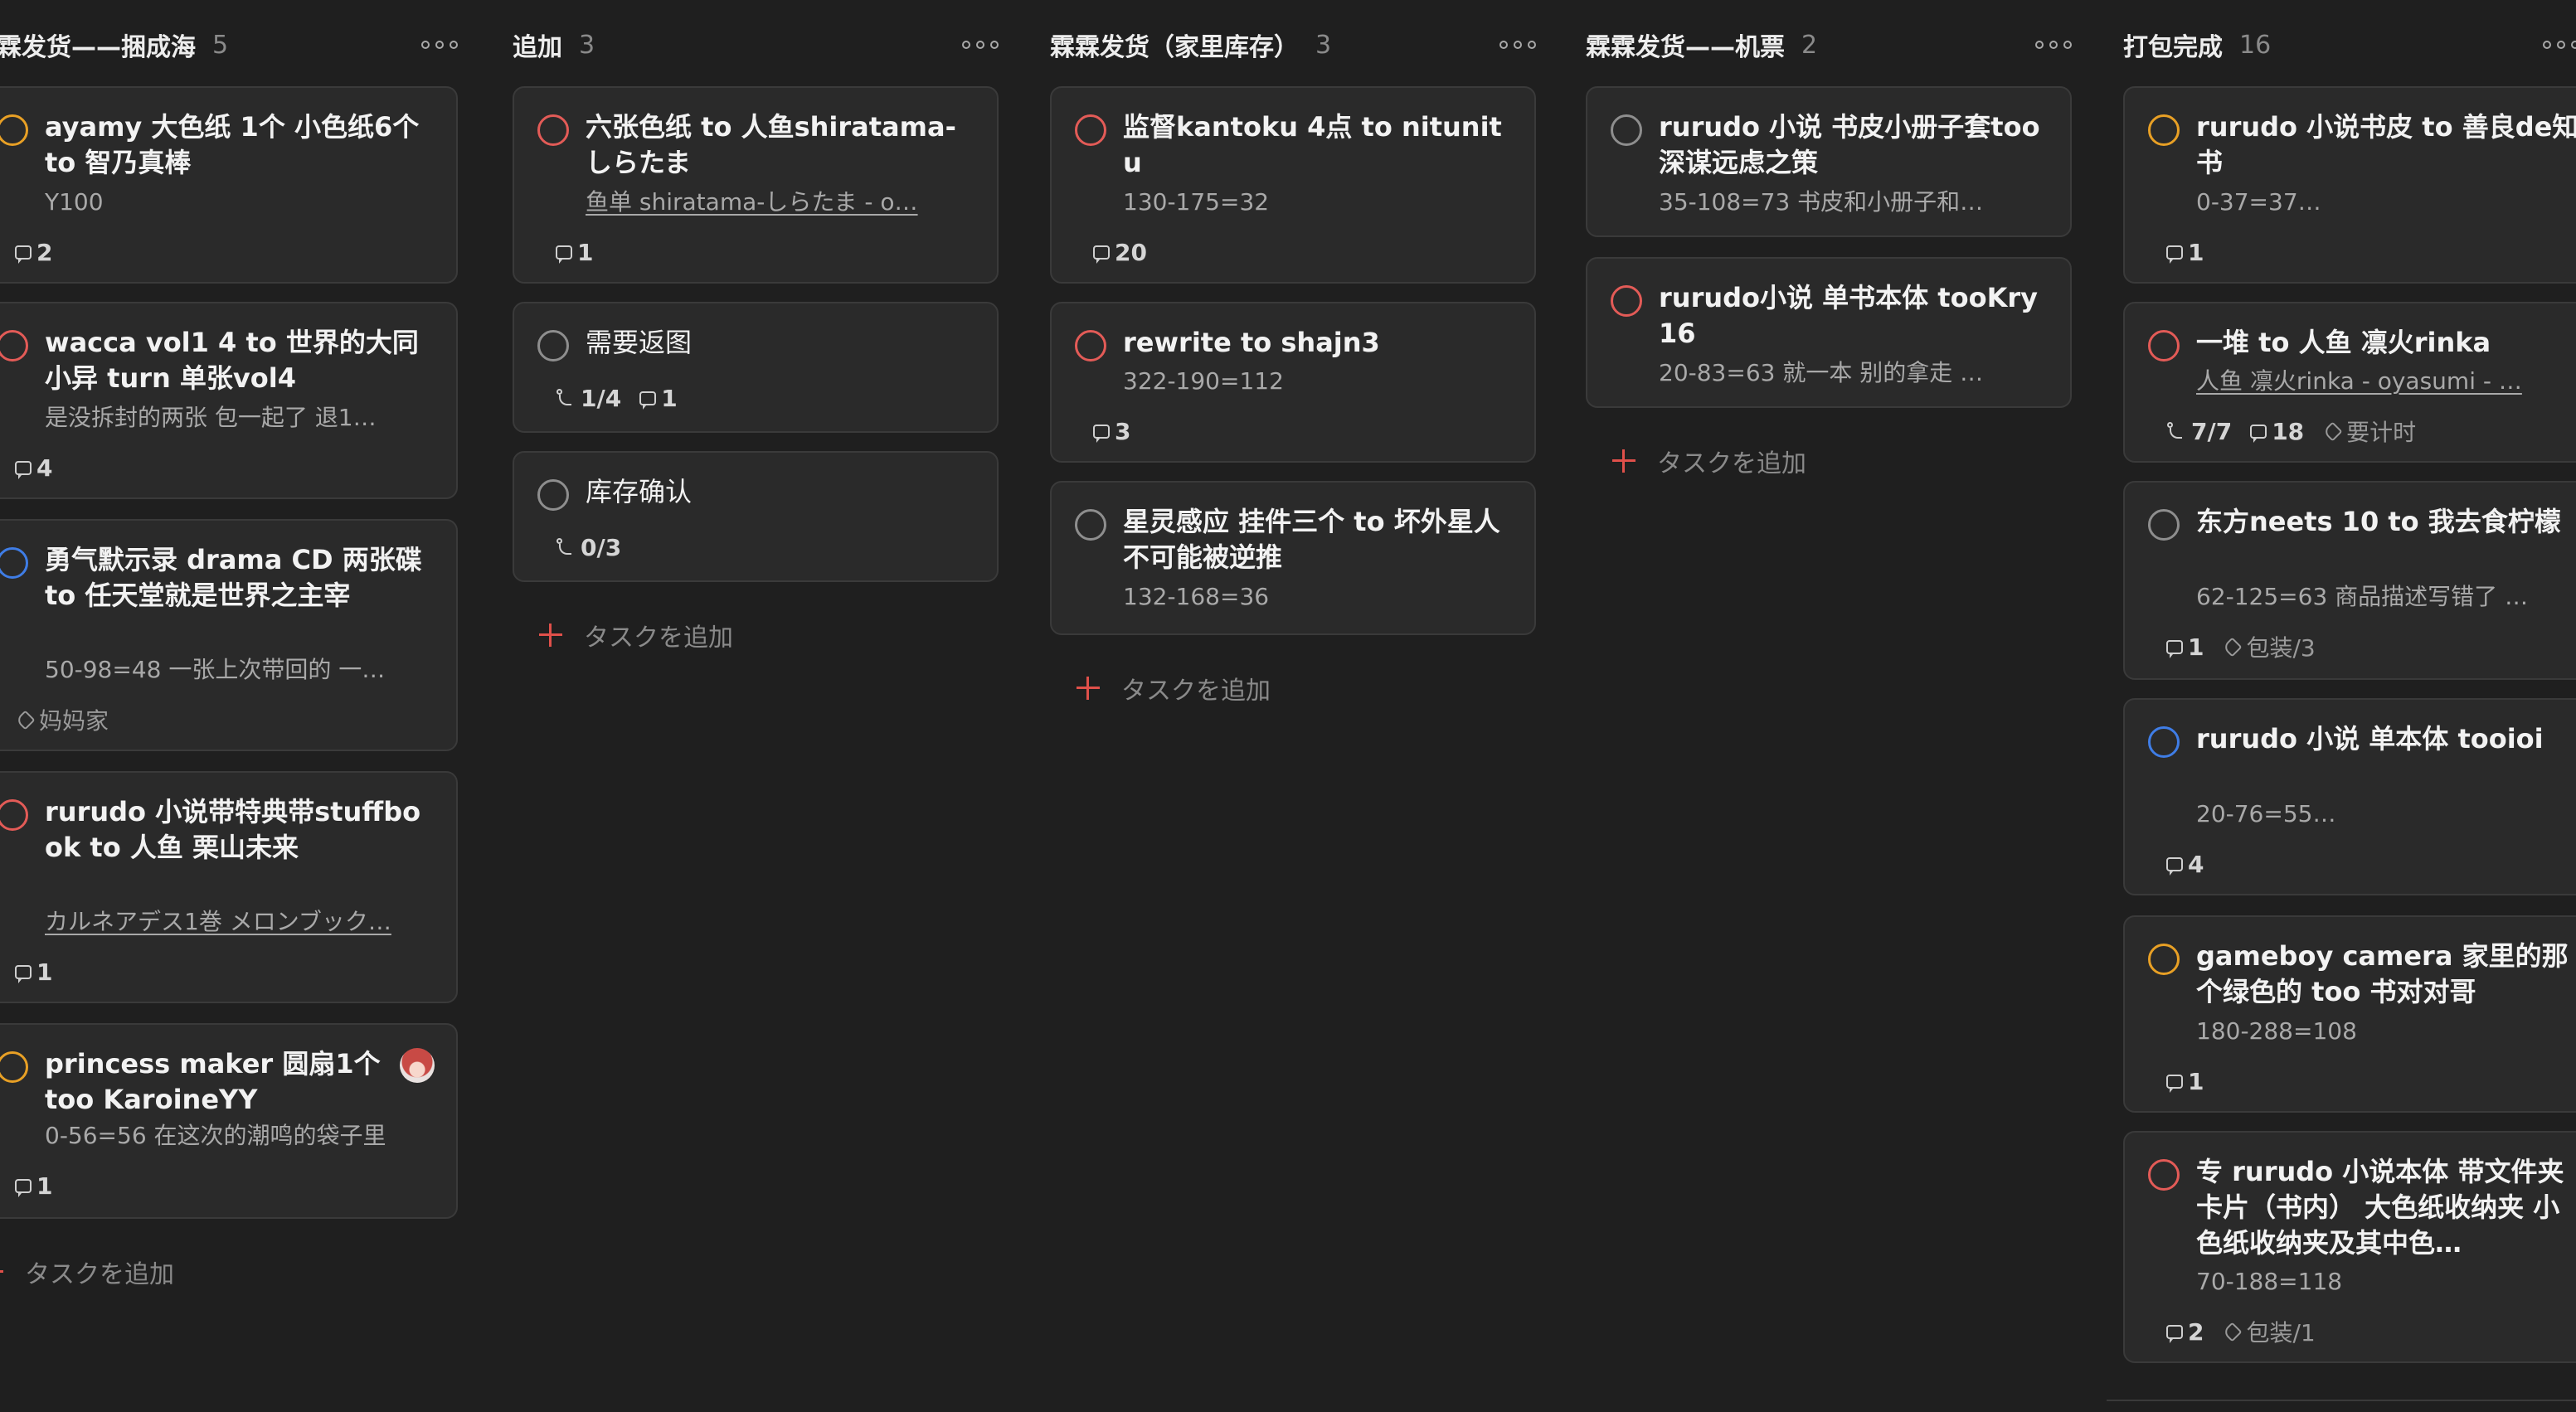 This screenshot has width=2576, height=1412. Describe the element at coordinates (2194, 864) in the screenshot. I see `task-meta: 4` at that location.